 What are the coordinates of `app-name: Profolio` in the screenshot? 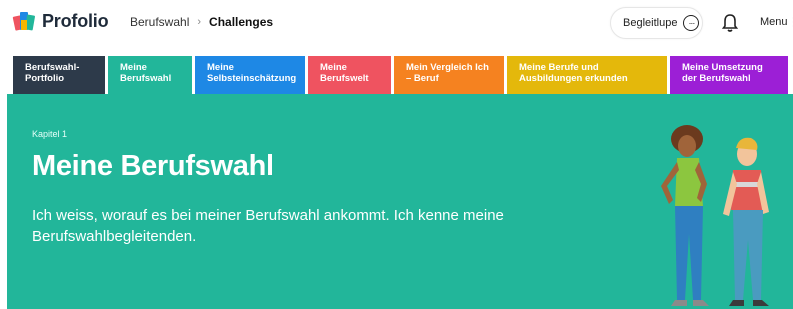 It's located at (75, 20).